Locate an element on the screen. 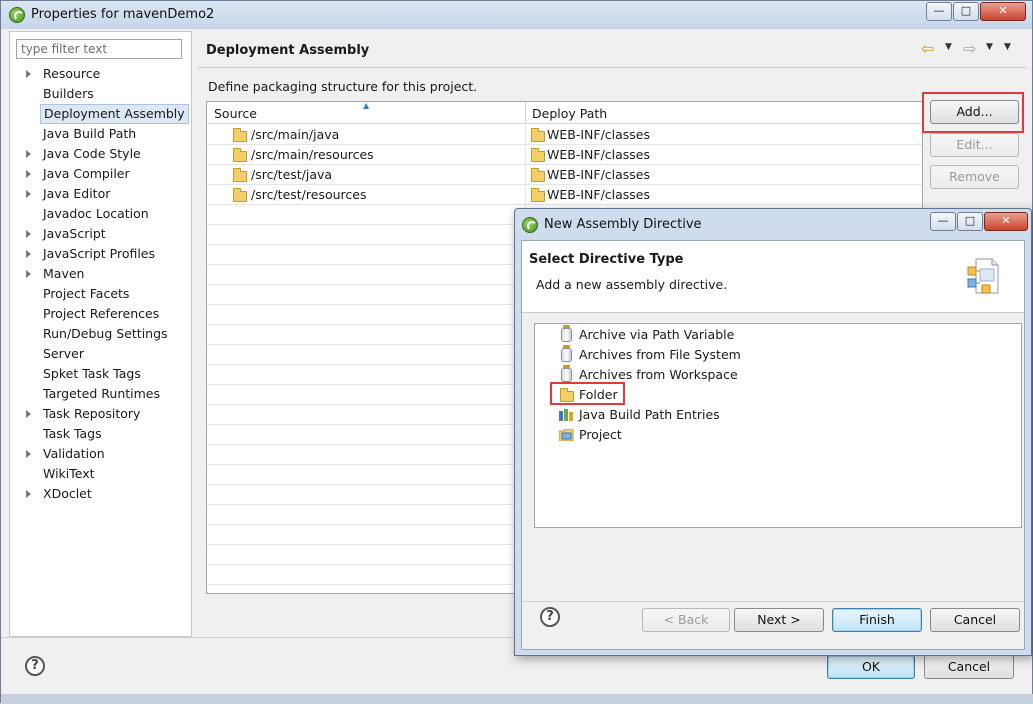 Image resolution: width=1033 pixels, height=704 pixels. directive-item: Archives from File System is located at coordinates (778, 355).